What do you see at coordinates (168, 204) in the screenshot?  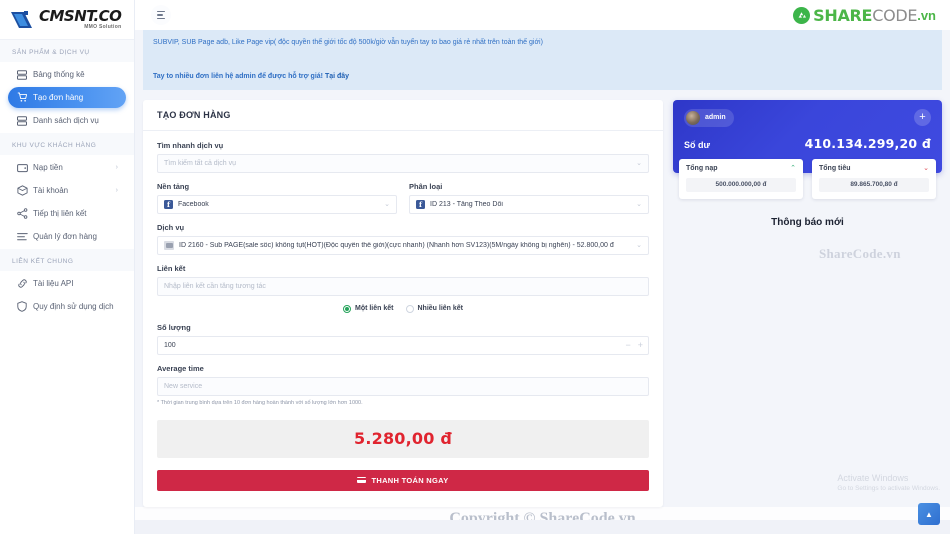 I see `facebook-icon: f` at bounding box center [168, 204].